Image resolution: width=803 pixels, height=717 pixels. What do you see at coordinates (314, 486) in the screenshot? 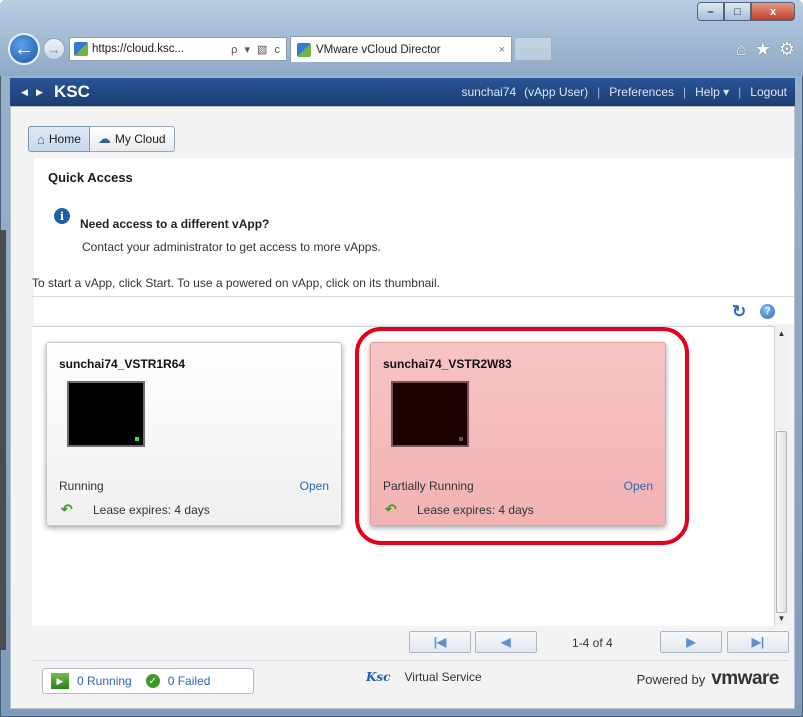
I see `open-link: Open` at bounding box center [314, 486].